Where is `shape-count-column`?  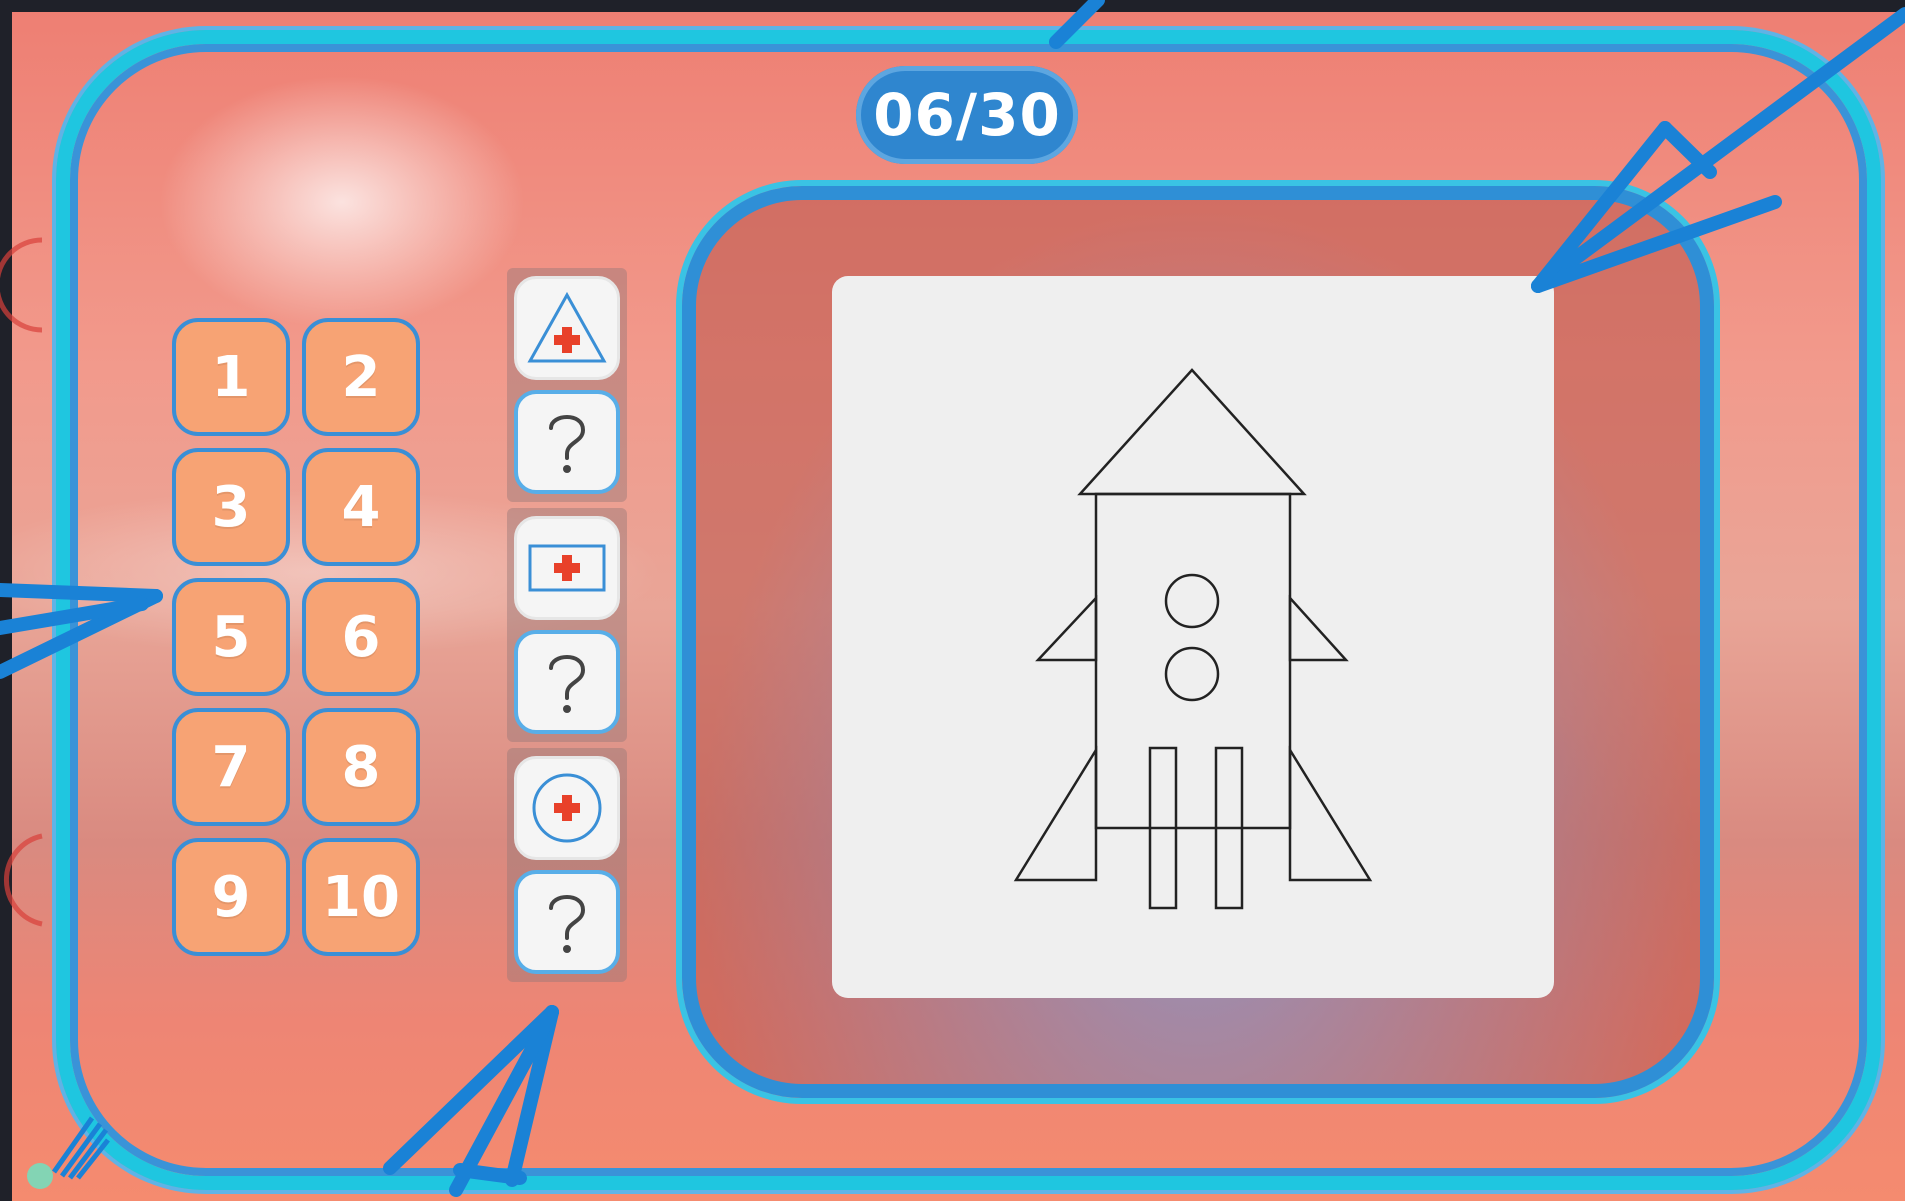
shape-count-column is located at coordinates (567, 632).